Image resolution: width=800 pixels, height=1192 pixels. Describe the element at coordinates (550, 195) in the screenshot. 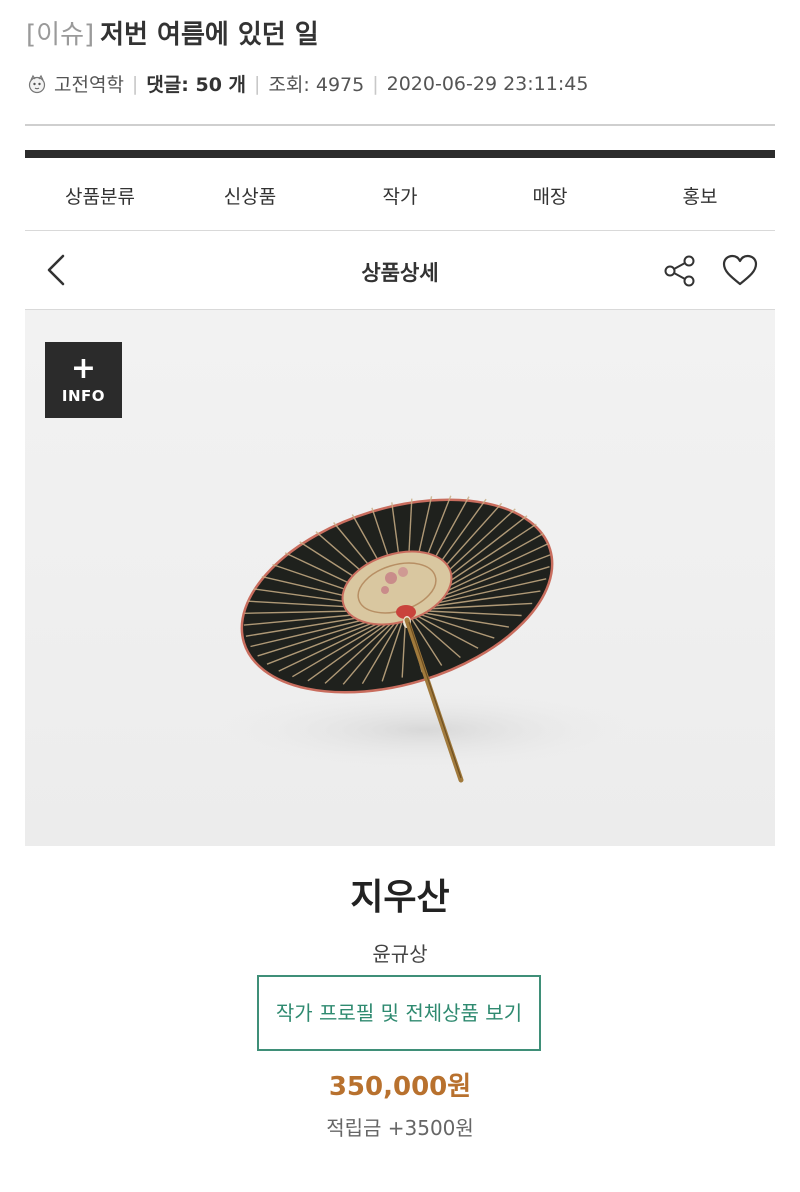

I see `nav-item-store: 매장` at that location.